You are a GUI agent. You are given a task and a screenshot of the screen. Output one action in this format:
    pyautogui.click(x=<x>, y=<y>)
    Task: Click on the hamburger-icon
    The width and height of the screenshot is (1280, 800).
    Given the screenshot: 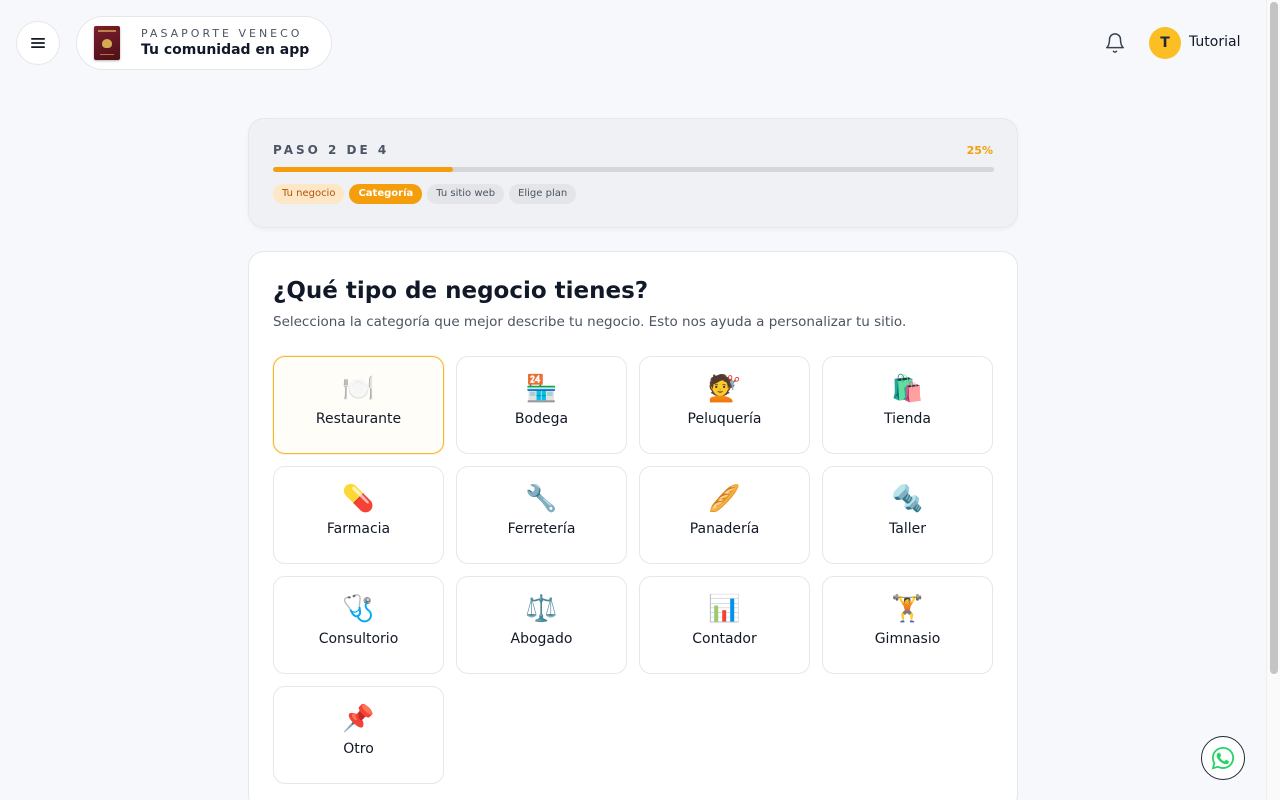 What is the action you would take?
    pyautogui.click(x=38, y=43)
    